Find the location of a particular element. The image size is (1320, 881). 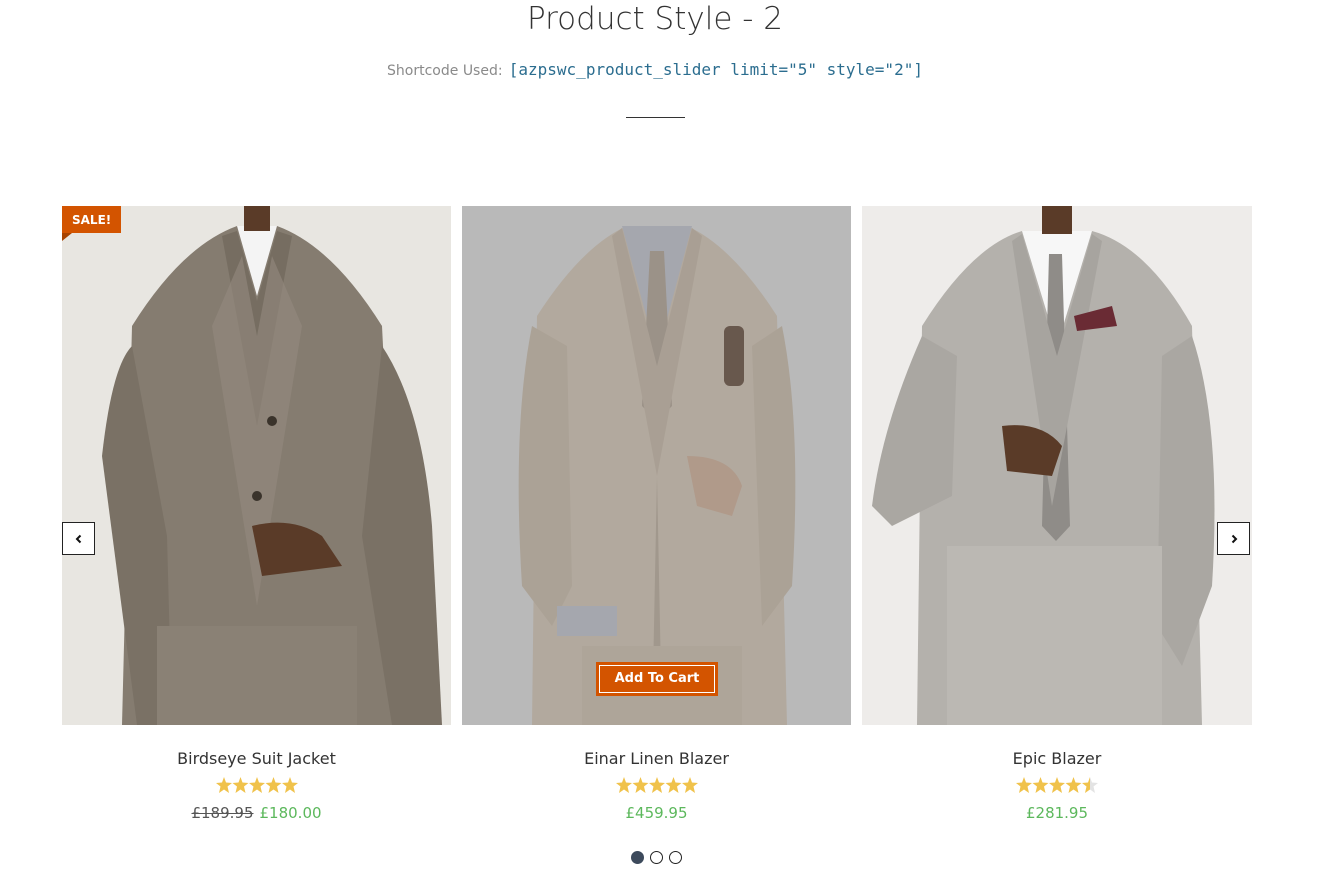

chevron-left-icon is located at coordinates (78, 538).